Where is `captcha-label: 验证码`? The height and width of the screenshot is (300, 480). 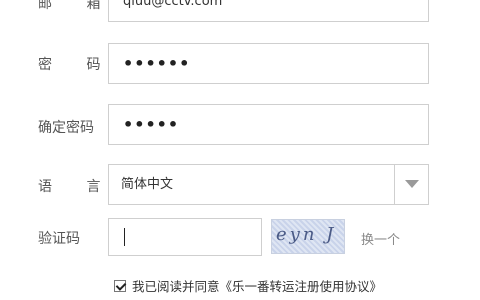
captcha-label: 验证码 is located at coordinates (59, 239).